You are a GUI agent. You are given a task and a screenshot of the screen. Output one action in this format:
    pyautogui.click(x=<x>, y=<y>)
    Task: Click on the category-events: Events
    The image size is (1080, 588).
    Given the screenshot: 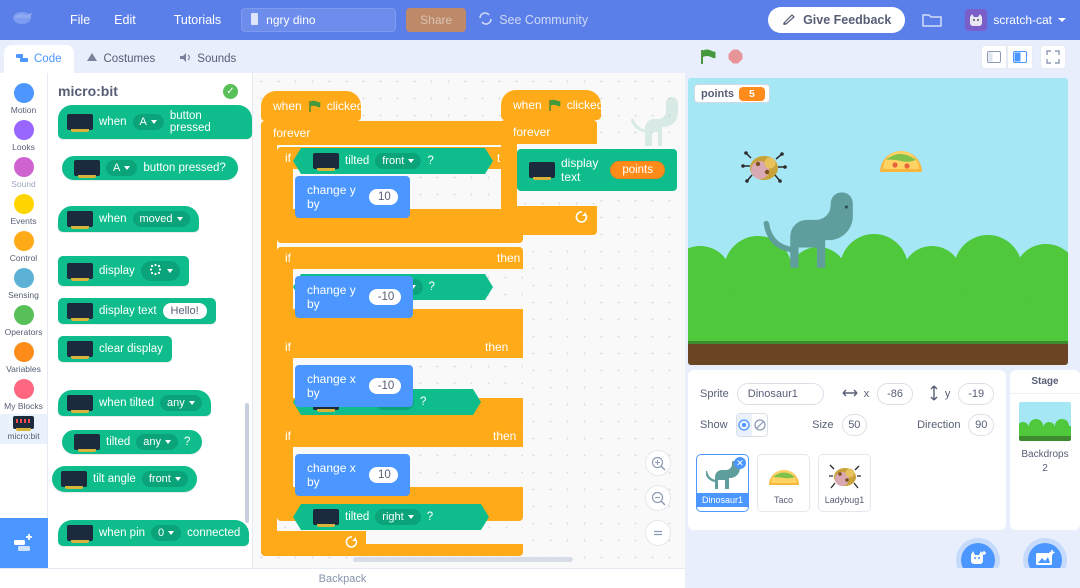 What is the action you would take?
    pyautogui.click(x=23, y=210)
    